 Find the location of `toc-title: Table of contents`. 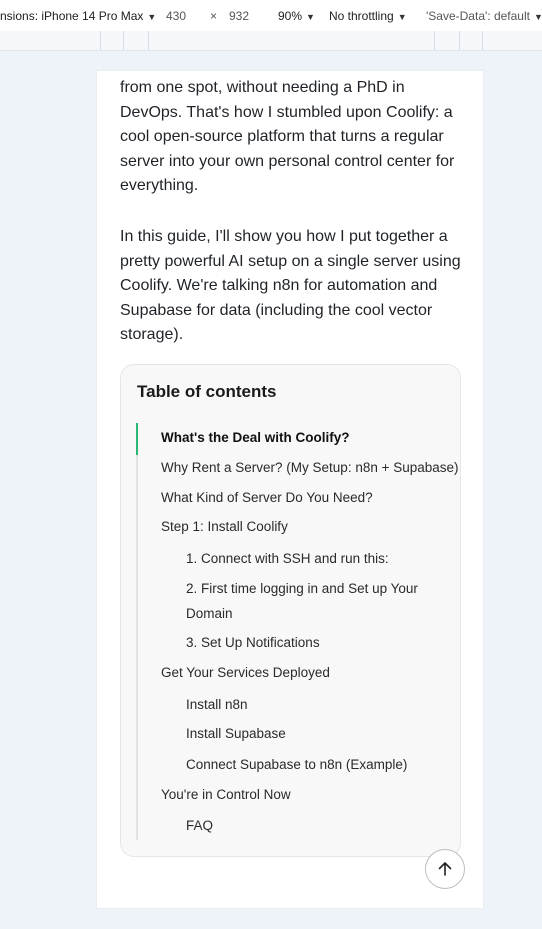

toc-title: Table of contents is located at coordinates (207, 391).